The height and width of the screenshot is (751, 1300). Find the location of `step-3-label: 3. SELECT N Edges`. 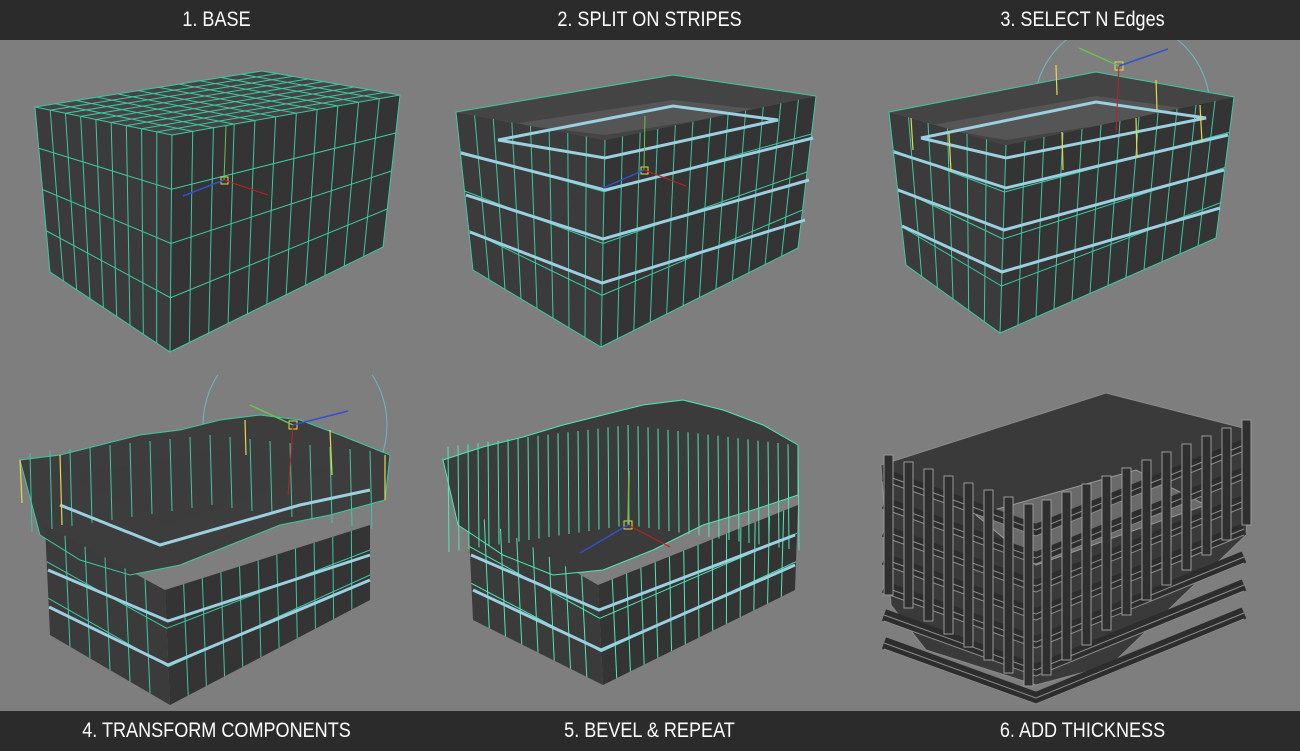

step-3-label: 3. SELECT N Edges is located at coordinates (1082, 19).